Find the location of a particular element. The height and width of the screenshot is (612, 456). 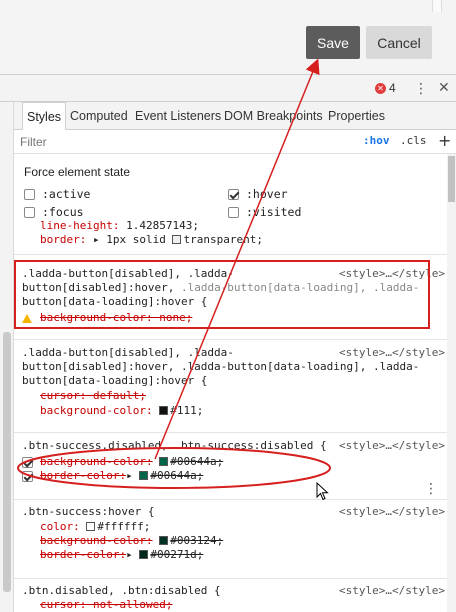

page-scroll-strip is located at coordinates (437, 6).